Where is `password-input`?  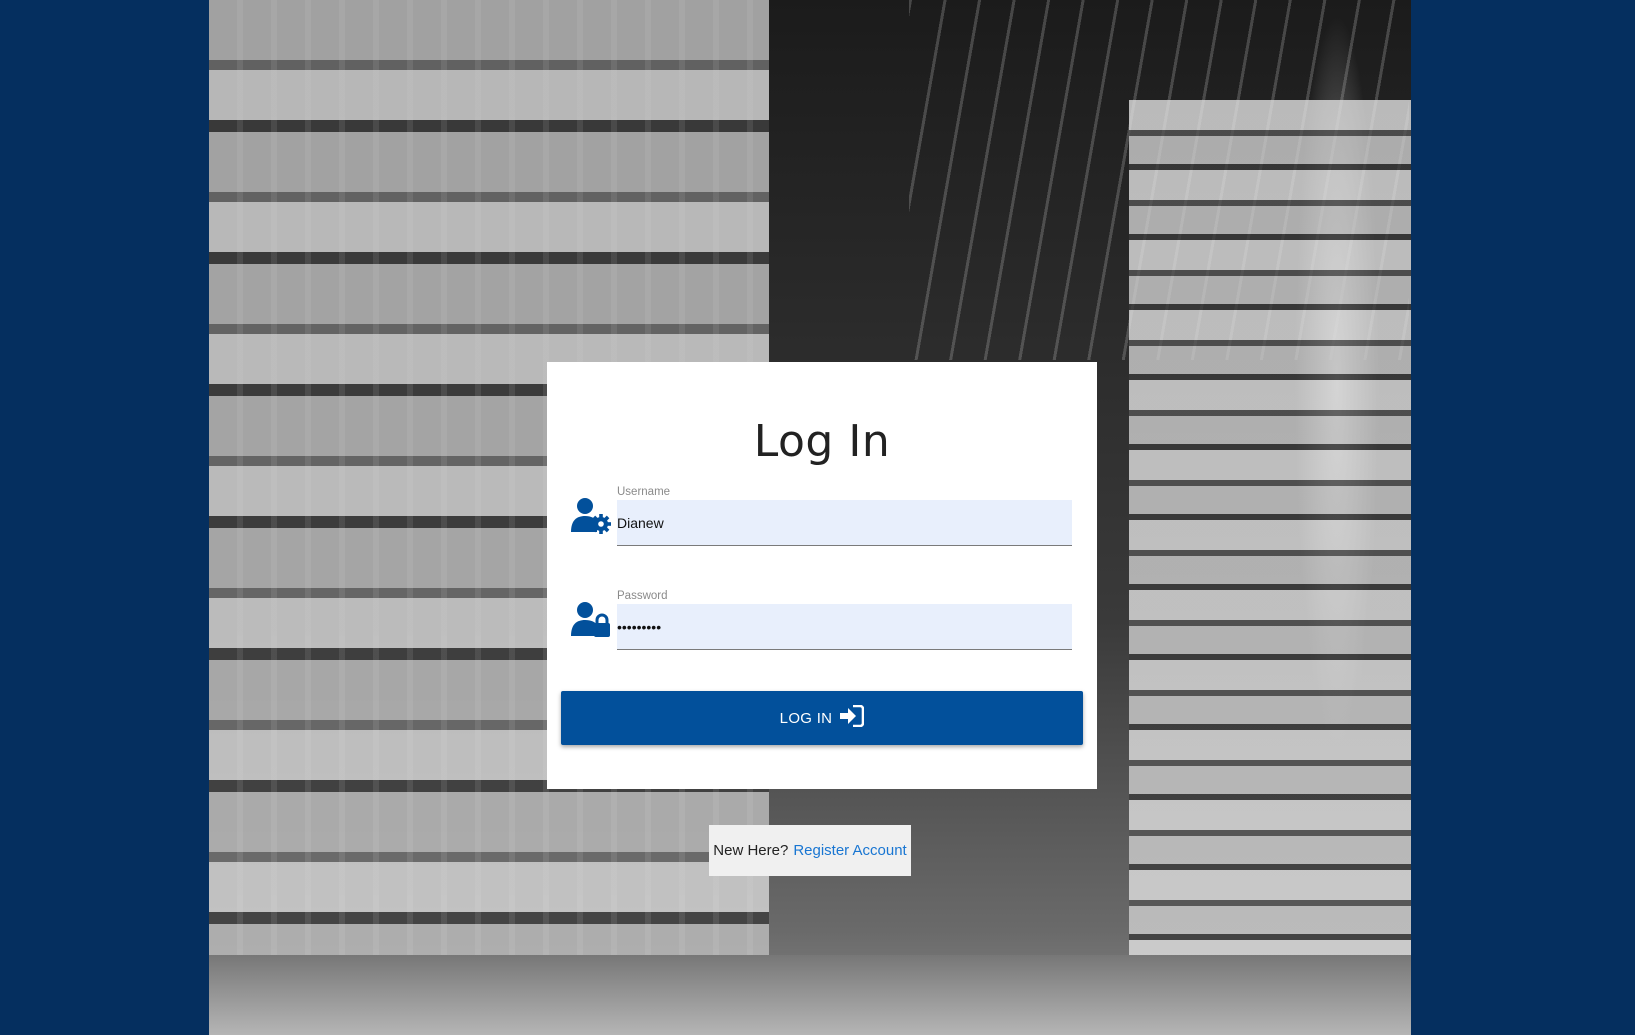 password-input is located at coordinates (844, 627).